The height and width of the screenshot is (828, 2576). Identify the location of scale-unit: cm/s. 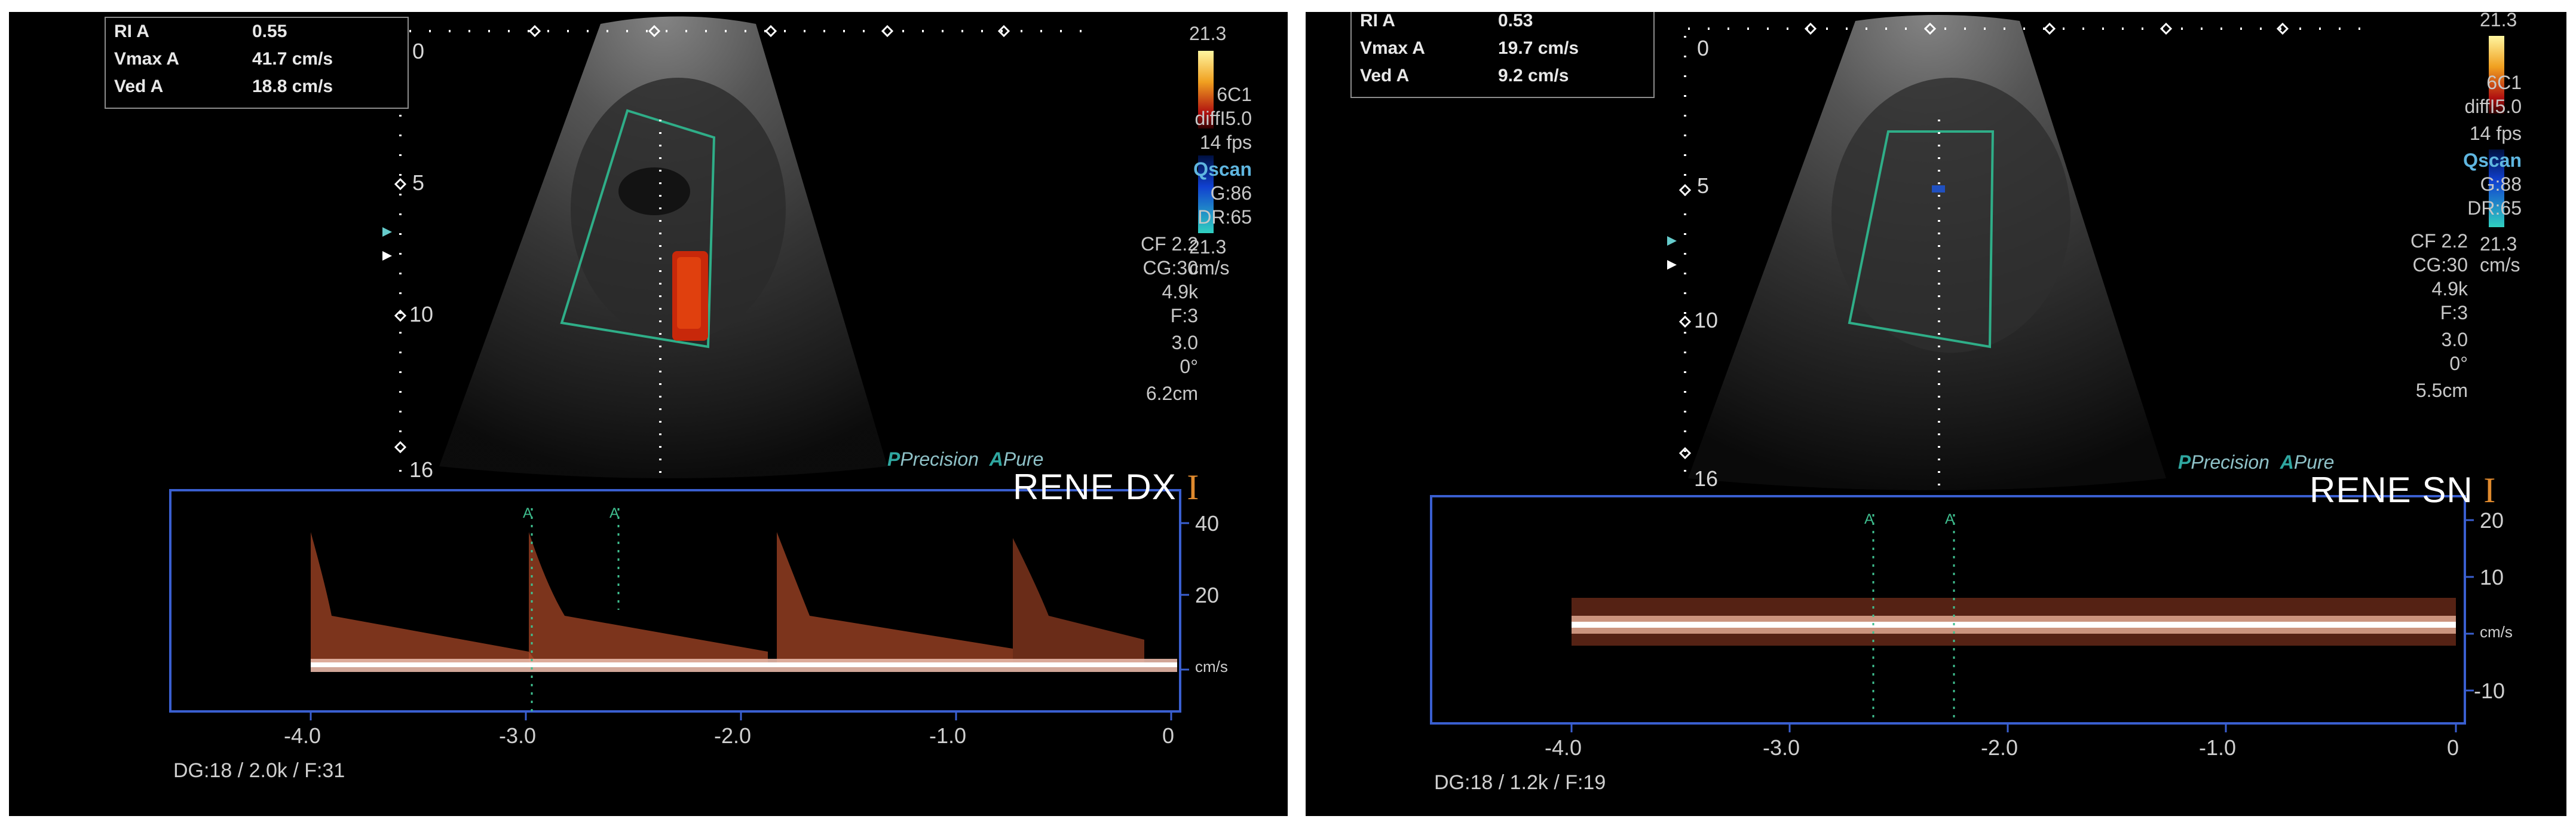
(2500, 265).